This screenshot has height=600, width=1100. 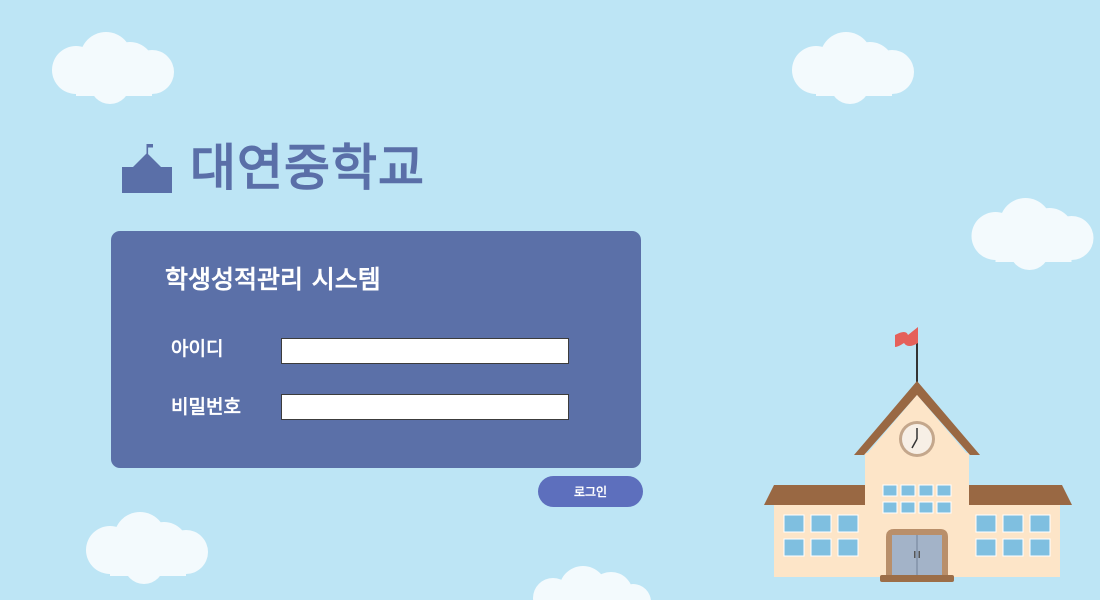 I want to click on id-input, so click(x=425, y=351).